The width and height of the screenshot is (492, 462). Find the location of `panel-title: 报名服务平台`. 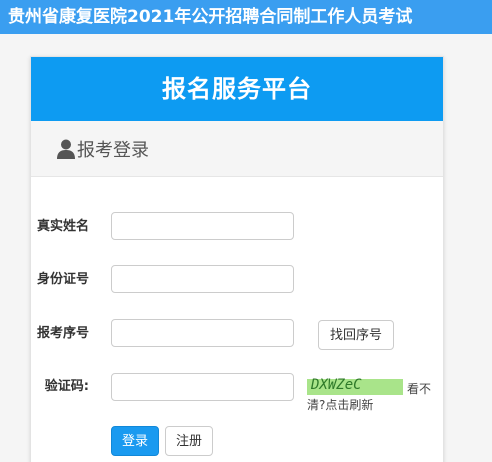

panel-title: 报名服务平台 is located at coordinates (237, 89).